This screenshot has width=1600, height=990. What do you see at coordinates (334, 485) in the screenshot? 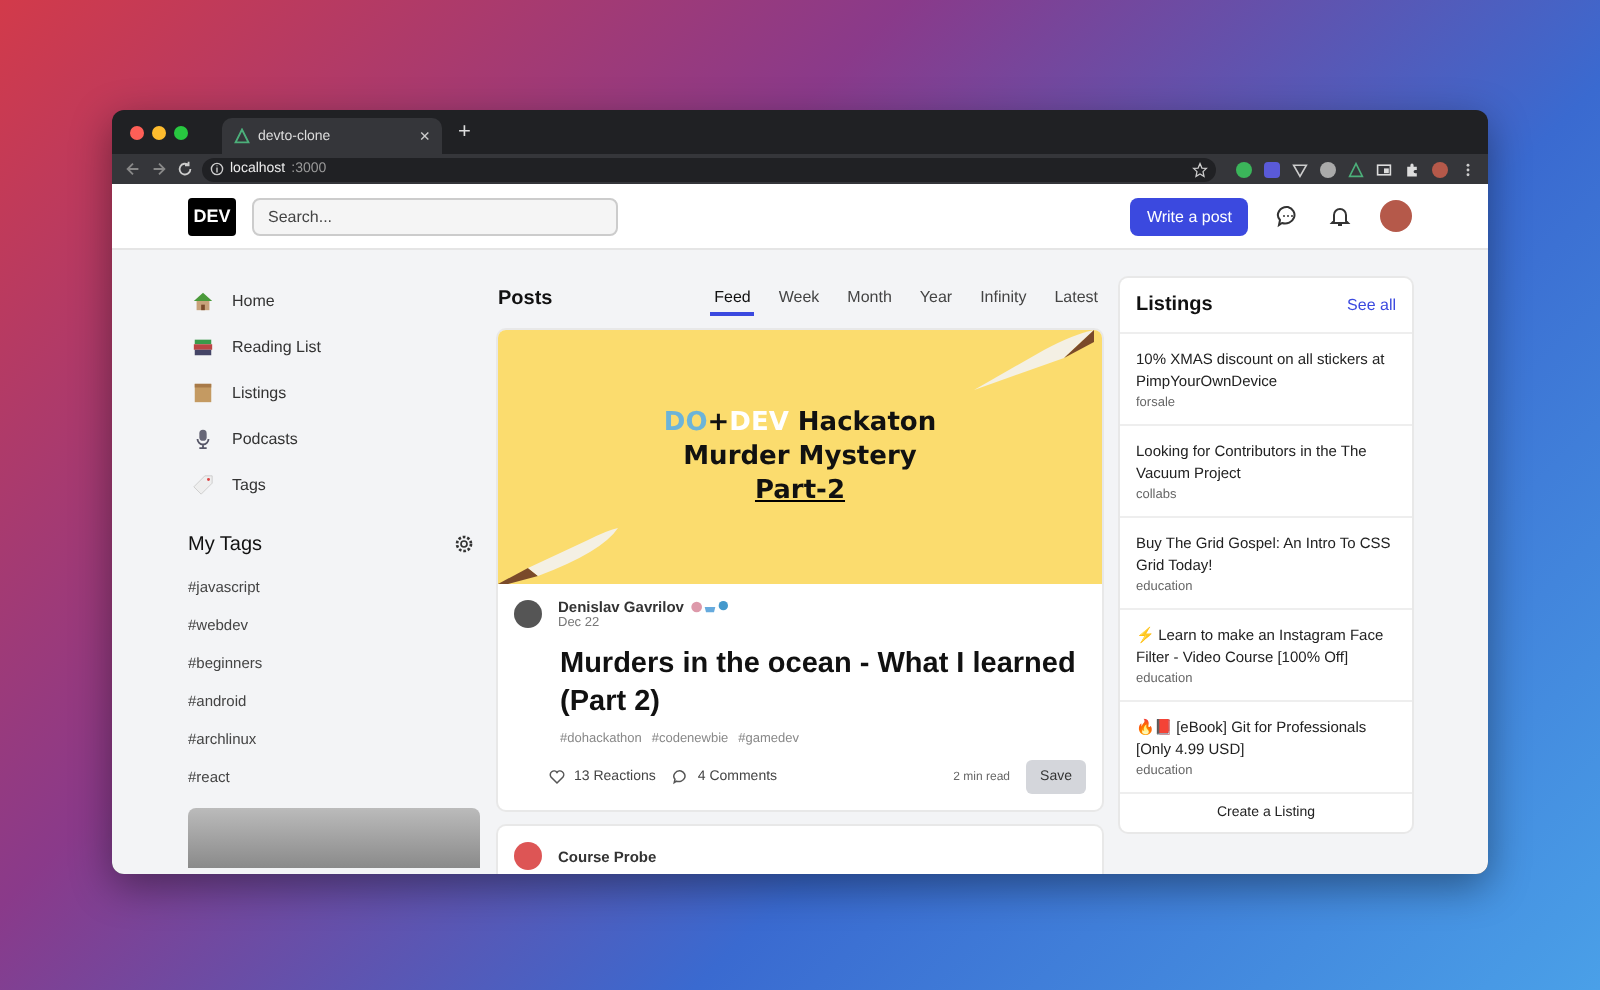
I see `sidebar-item: Tags` at bounding box center [334, 485].